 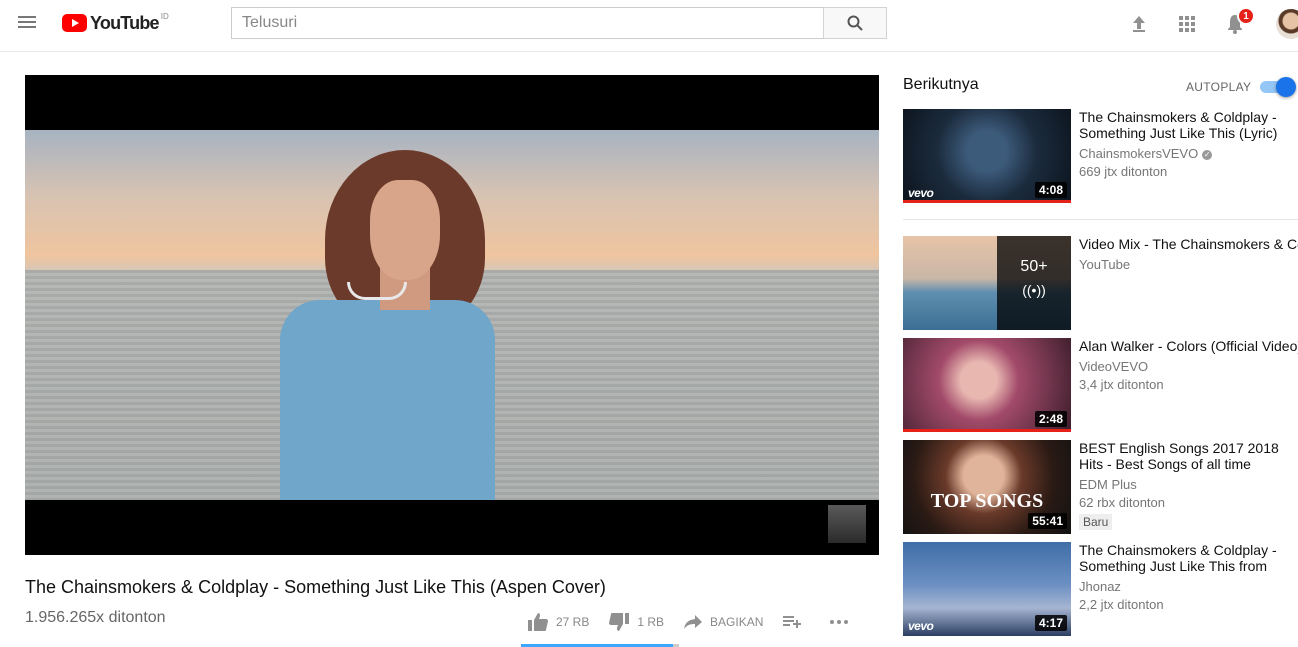 What do you see at coordinates (1122, 502) in the screenshot?
I see `item-views: 62 rbx ditonton` at bounding box center [1122, 502].